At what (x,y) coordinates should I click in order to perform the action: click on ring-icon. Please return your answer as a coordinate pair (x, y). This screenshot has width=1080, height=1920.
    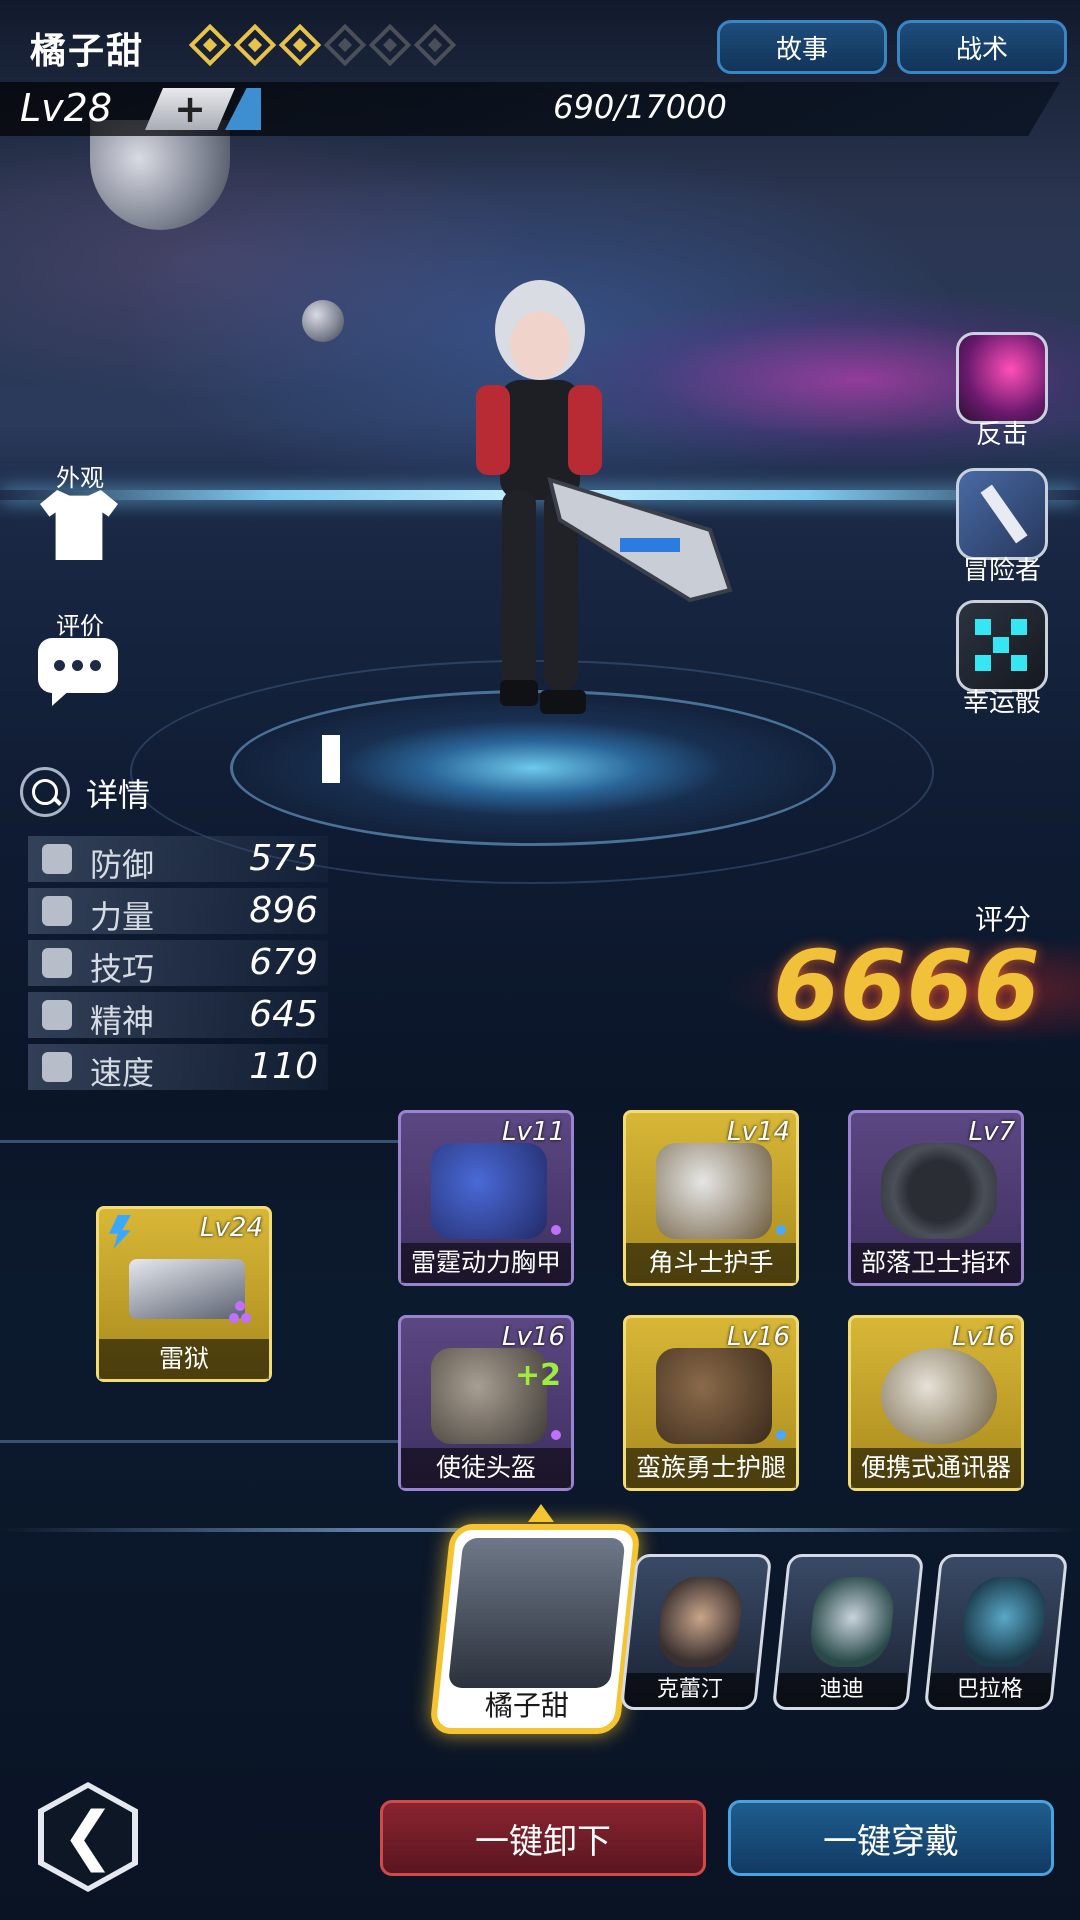
    Looking at the image, I should click on (939, 1191).